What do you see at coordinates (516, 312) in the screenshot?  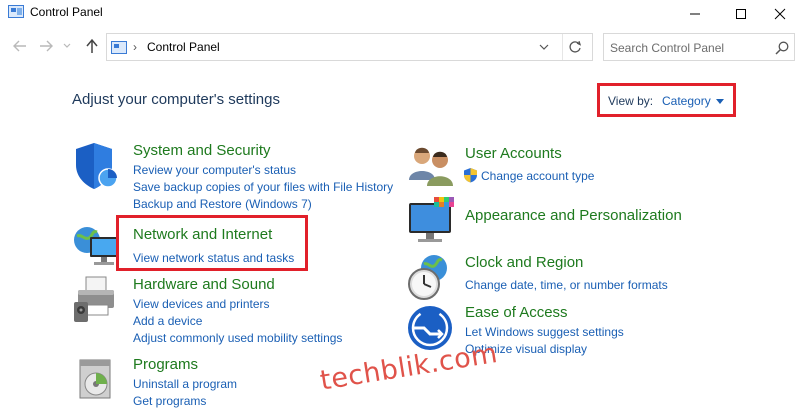 I see `ease-of-access-link: Ease of Access` at bounding box center [516, 312].